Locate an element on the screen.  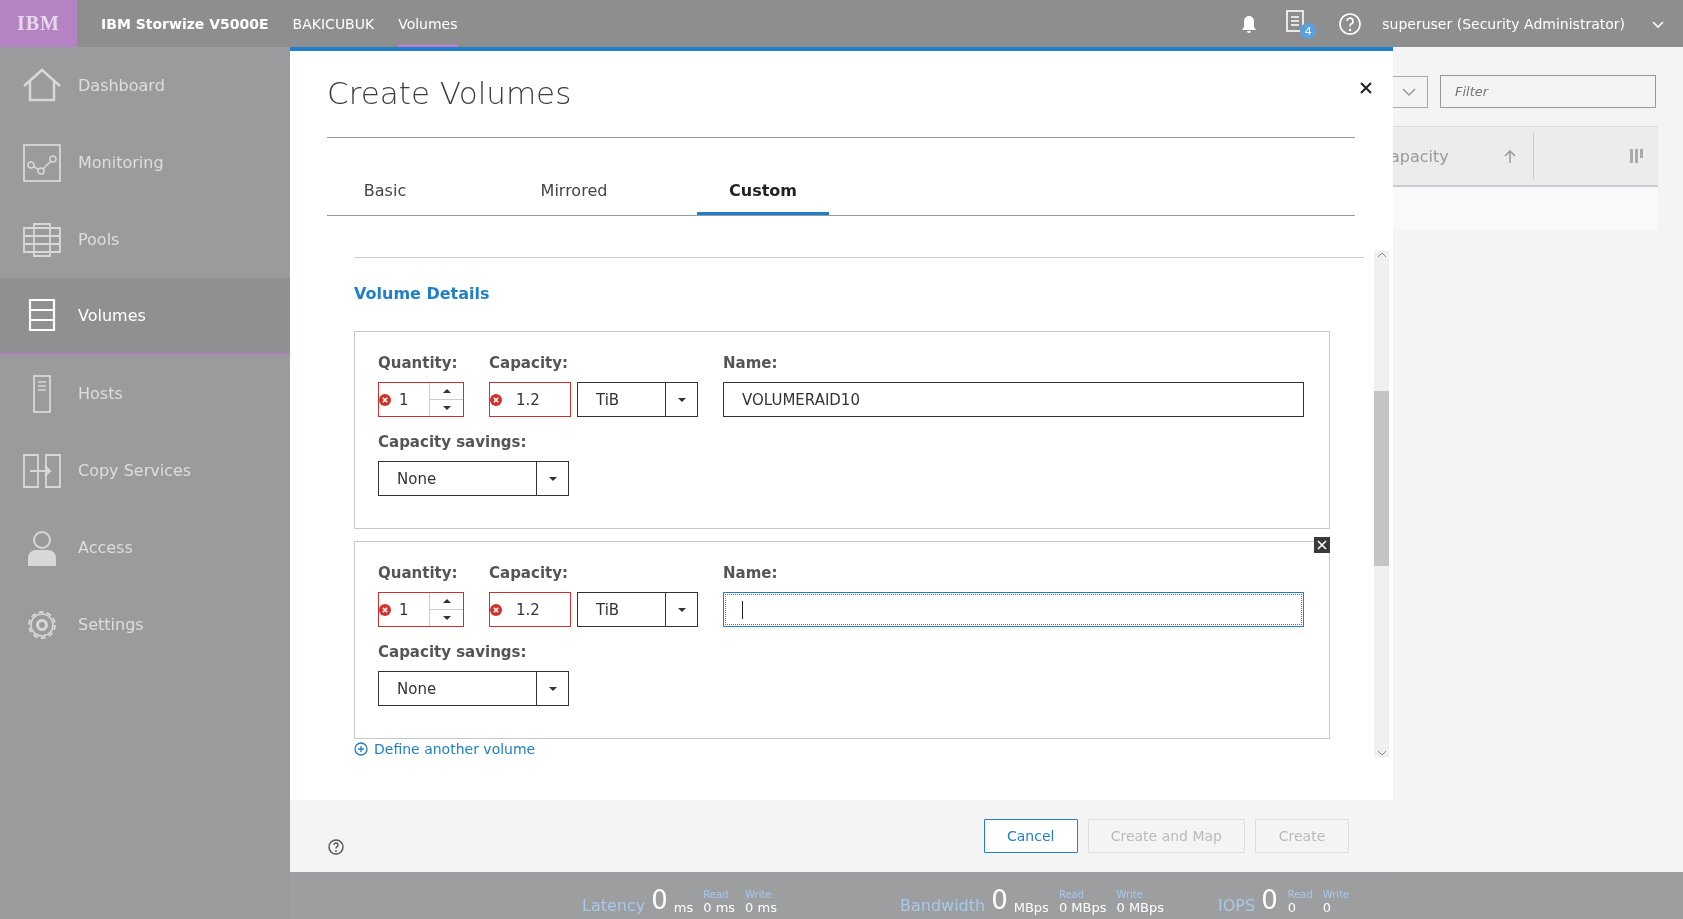
metric-unit: MBps is located at coordinates (1031, 907).